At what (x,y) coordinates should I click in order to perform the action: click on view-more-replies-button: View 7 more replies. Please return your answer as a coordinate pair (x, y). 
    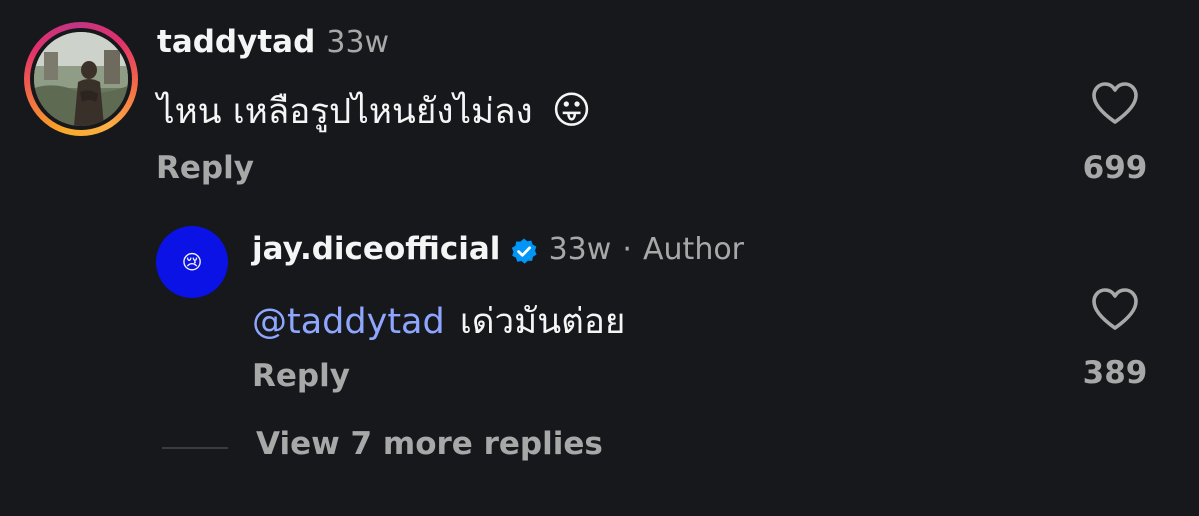
    Looking at the image, I should click on (429, 444).